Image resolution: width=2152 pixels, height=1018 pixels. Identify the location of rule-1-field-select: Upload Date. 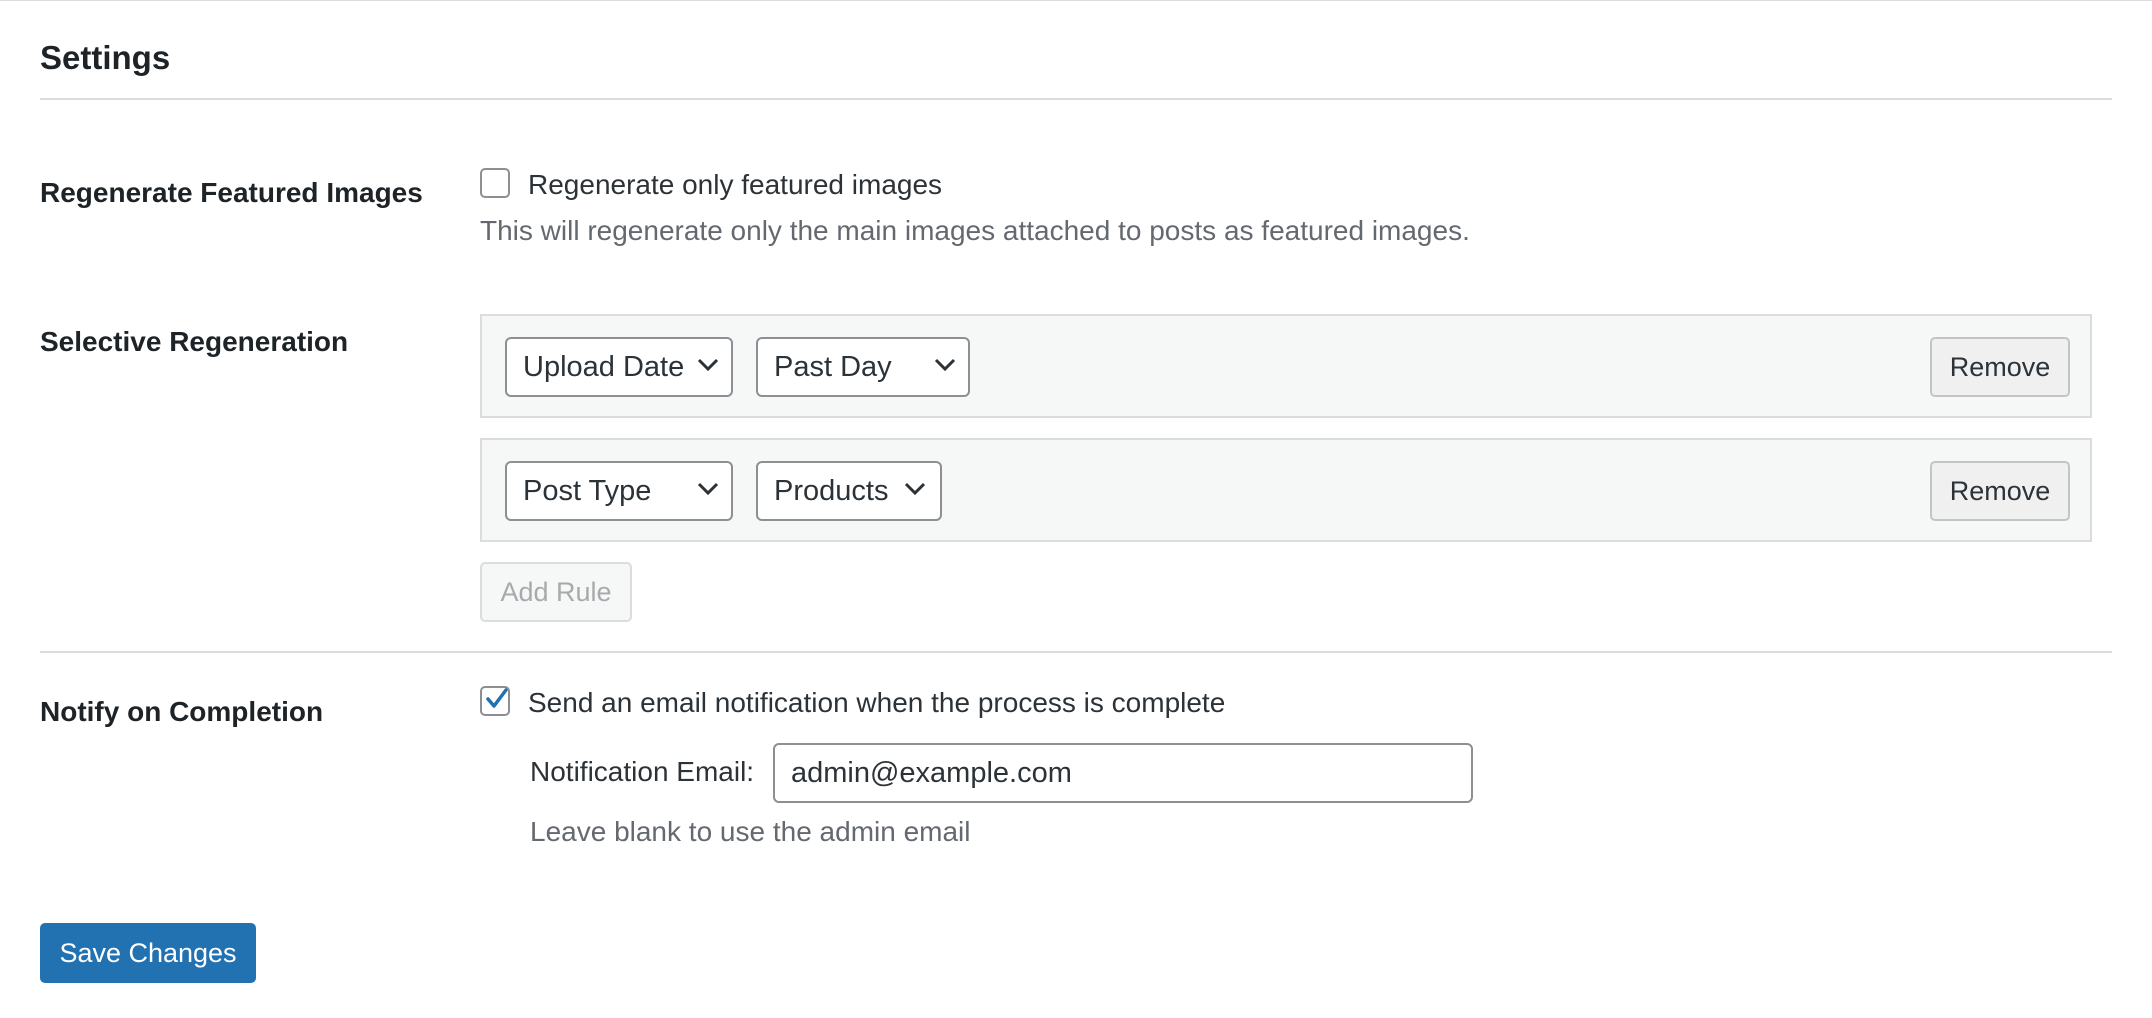
(619, 367).